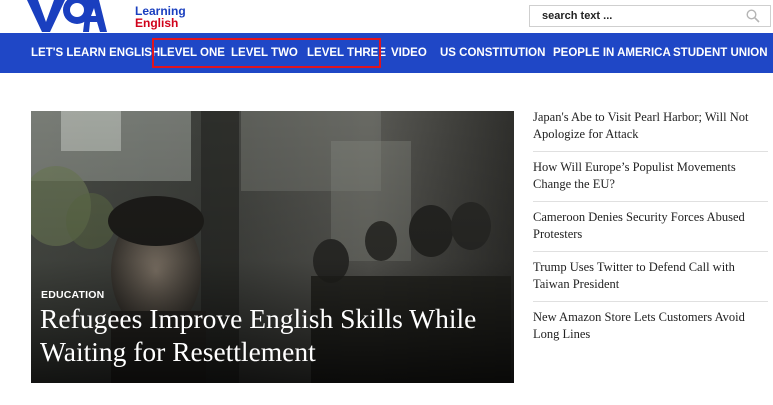 The height and width of the screenshot is (405, 773). Describe the element at coordinates (67, 16) in the screenshot. I see `voa-logo-mark` at that location.